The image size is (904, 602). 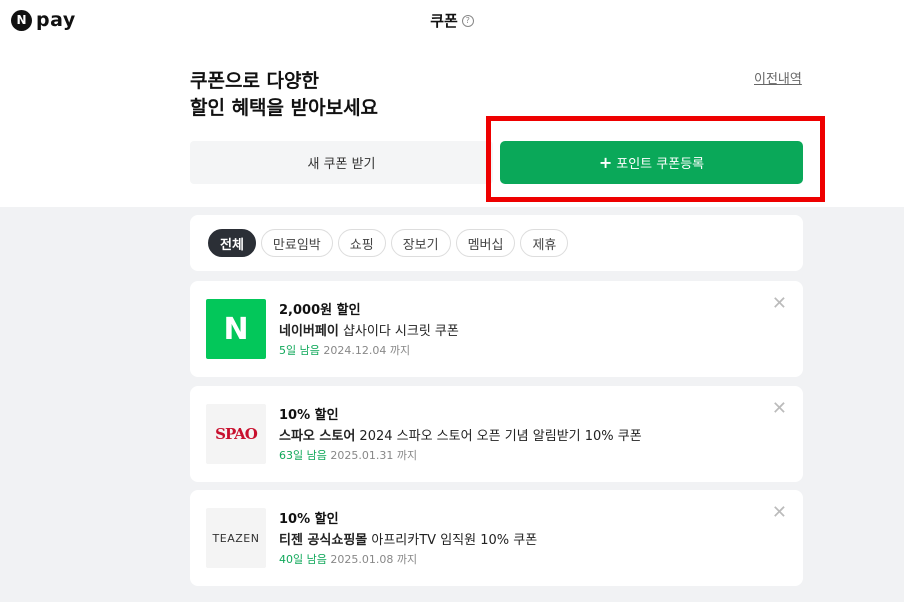 What do you see at coordinates (236, 329) in the screenshot?
I see `naver-logo: N` at bounding box center [236, 329].